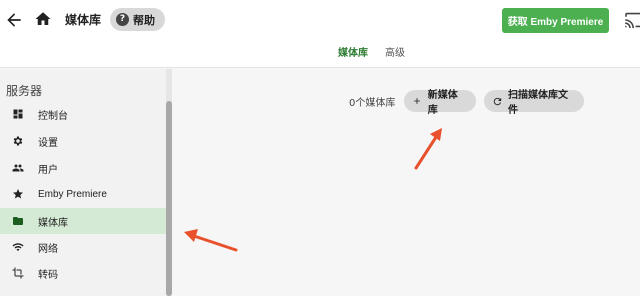  What do you see at coordinates (72, 194) in the screenshot?
I see `sidebar-item-label: Emby Premiere` at bounding box center [72, 194].